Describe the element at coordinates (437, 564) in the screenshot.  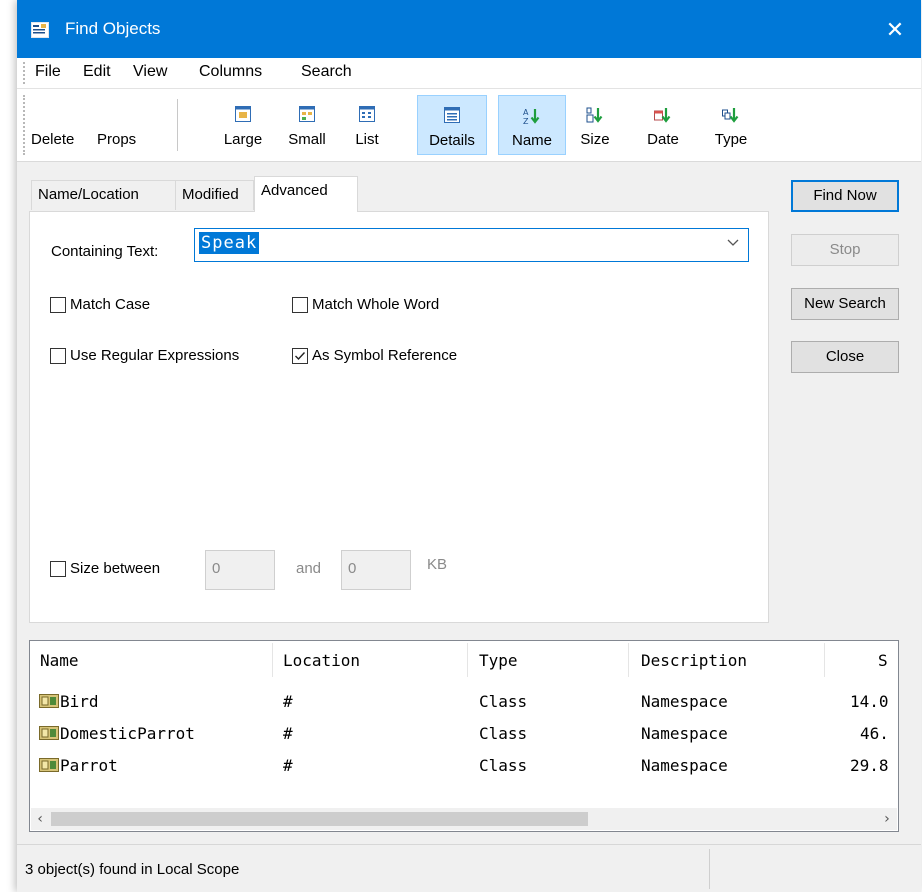
I see `size-unit-label: KB` at that location.